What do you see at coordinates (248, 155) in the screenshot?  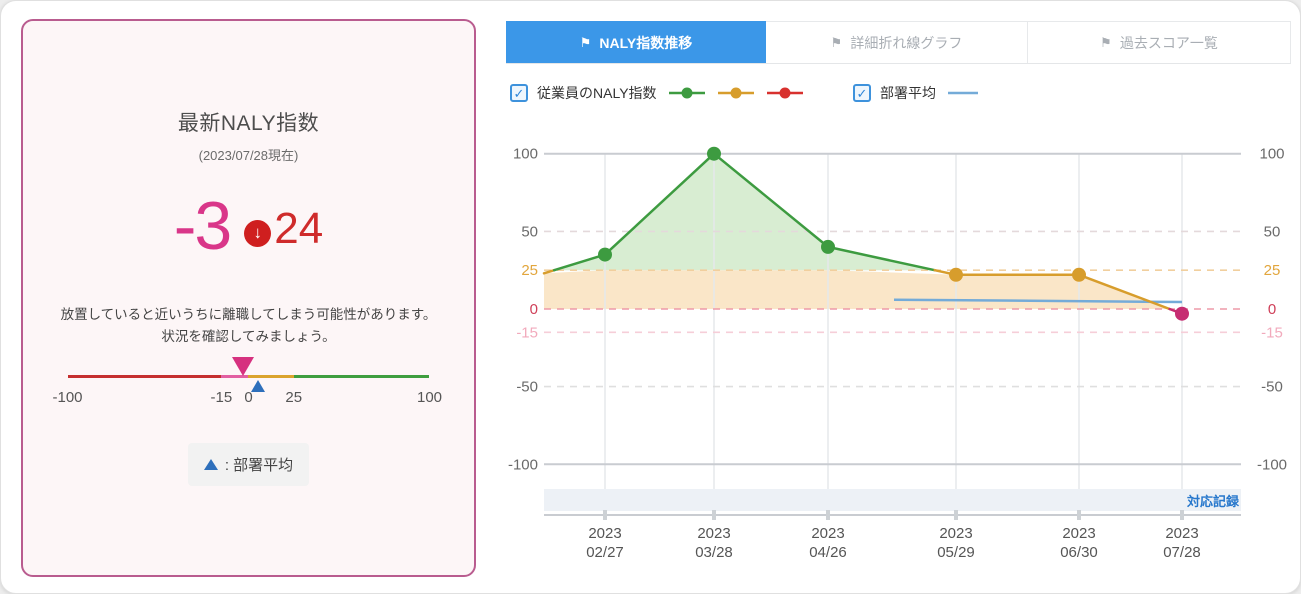 I see `card-as-of-date: (2023/07/28現在)` at bounding box center [248, 155].